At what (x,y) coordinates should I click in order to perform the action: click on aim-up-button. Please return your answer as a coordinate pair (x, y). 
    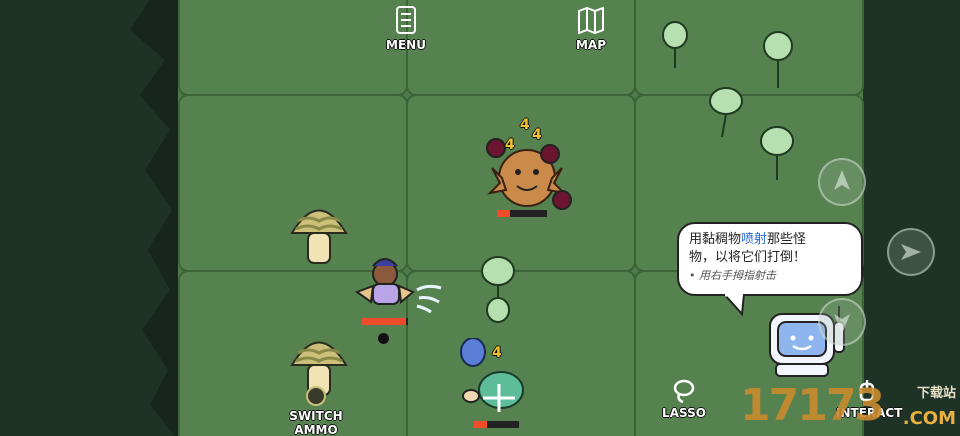
    Looking at the image, I should click on (842, 182).